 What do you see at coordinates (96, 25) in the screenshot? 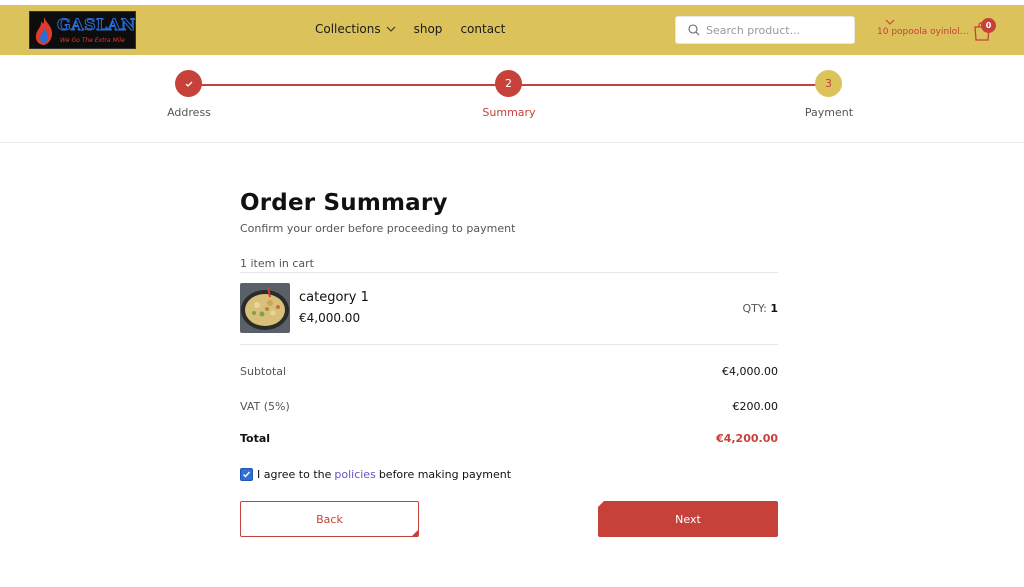
I see `logo-text: GASLAND` at bounding box center [96, 25].